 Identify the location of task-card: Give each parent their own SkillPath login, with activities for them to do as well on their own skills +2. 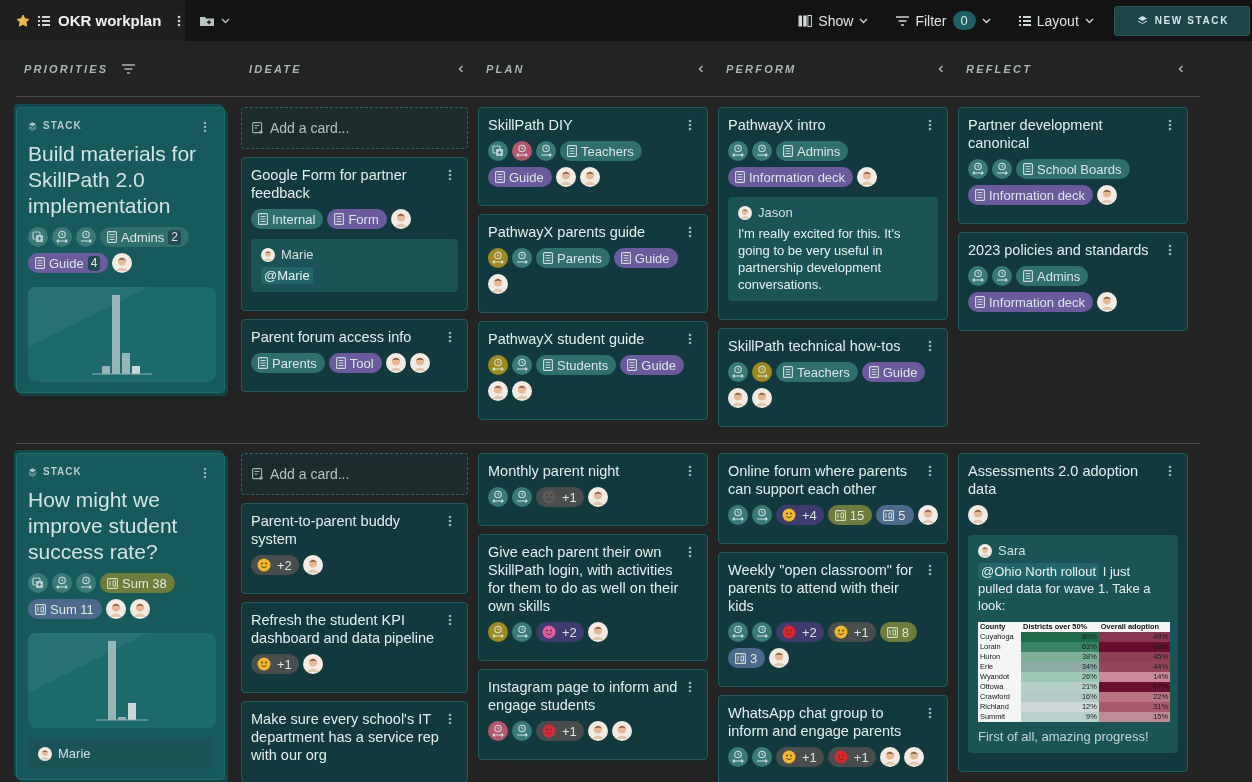
(593, 597).